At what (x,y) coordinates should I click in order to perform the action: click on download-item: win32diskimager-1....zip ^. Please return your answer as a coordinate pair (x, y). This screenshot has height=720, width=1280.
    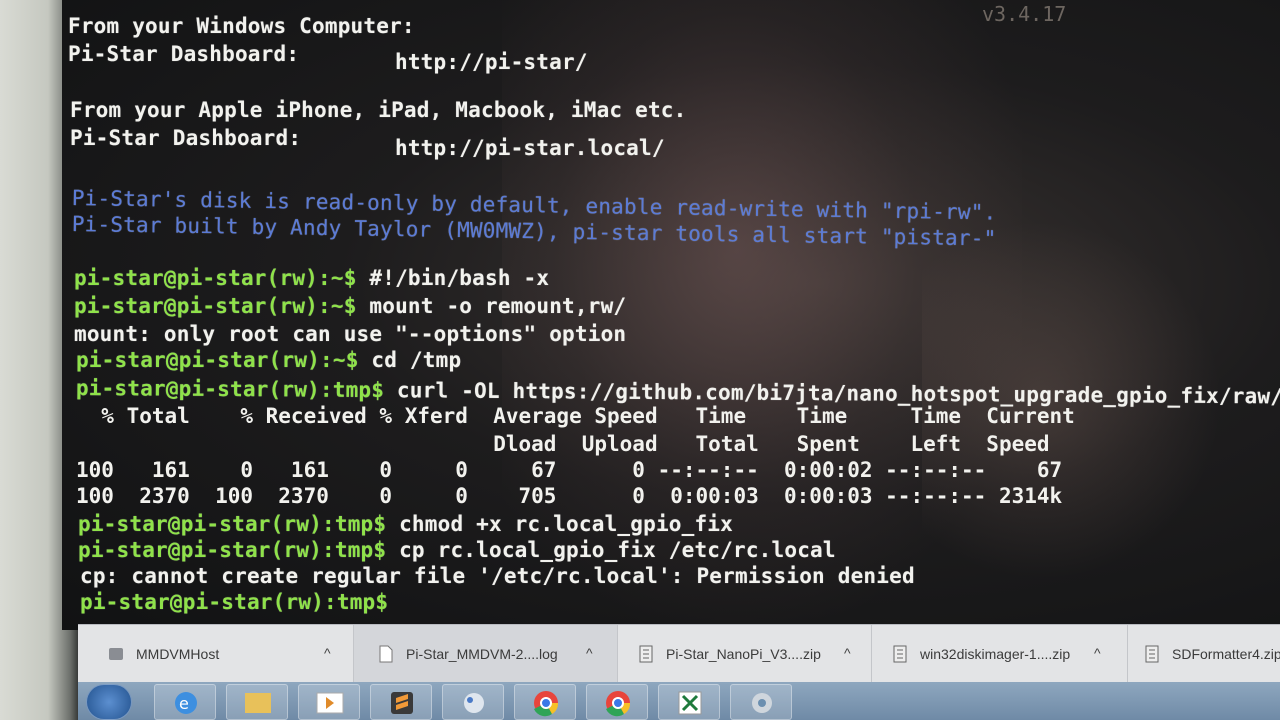
    Looking at the image, I should click on (1000, 654).